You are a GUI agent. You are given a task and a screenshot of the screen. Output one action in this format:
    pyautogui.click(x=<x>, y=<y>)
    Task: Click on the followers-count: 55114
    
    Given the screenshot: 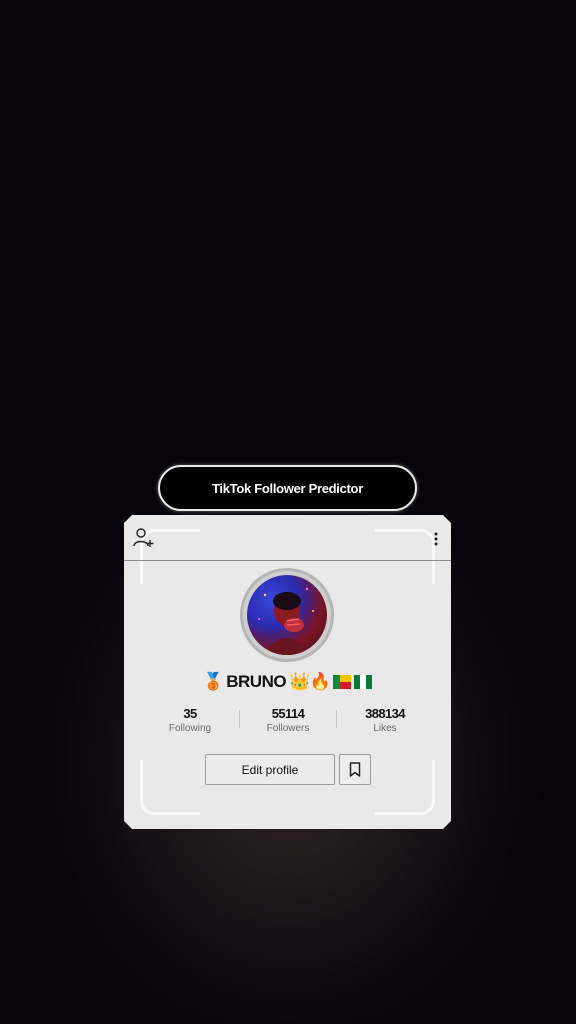 What is the action you would take?
    pyautogui.click(x=288, y=713)
    